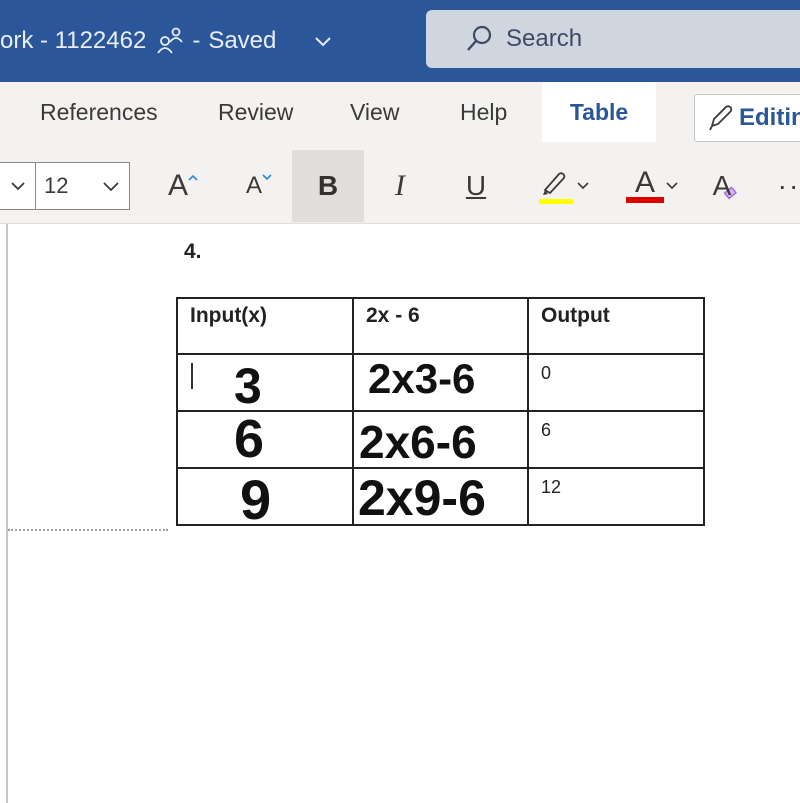  I want to click on title-bar: ork - 1122462 - Saved Search, so click(400, 41).